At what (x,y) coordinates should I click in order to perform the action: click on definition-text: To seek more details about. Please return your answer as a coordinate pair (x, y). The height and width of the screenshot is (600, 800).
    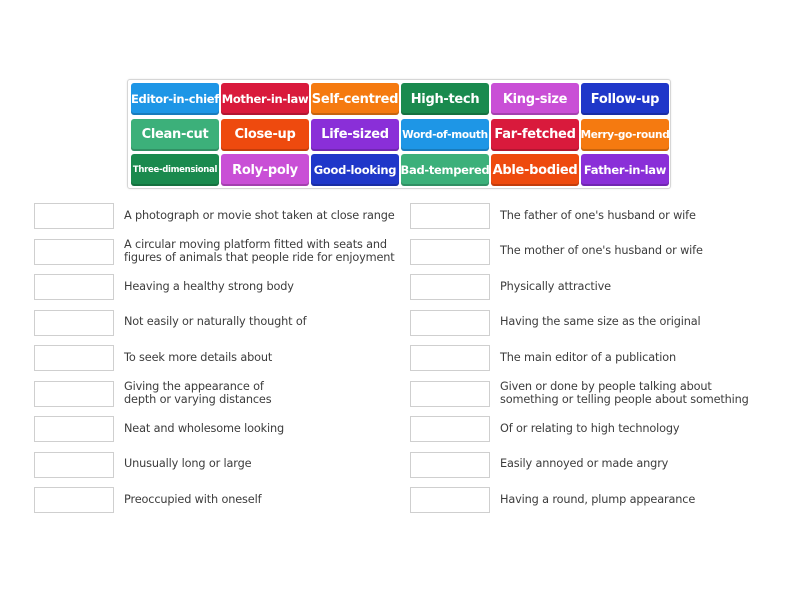
    Looking at the image, I should click on (198, 357).